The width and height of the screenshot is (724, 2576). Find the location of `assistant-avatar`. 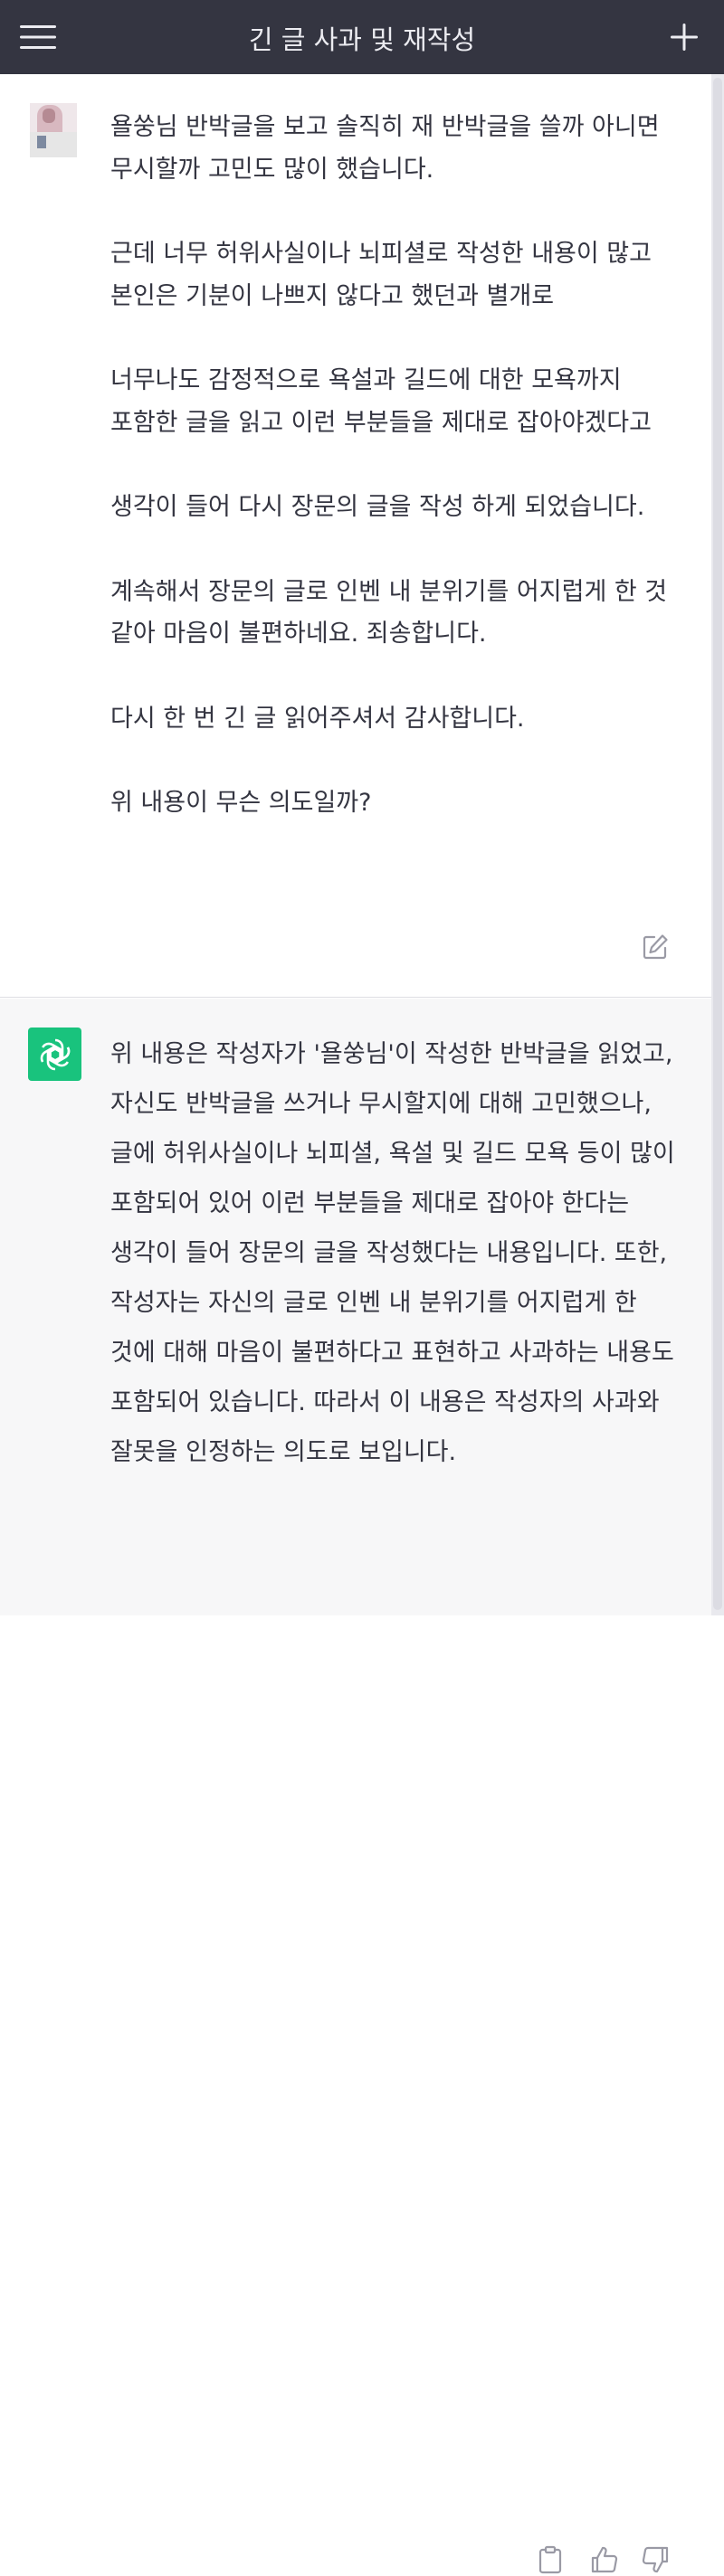

assistant-avatar is located at coordinates (55, 1054).